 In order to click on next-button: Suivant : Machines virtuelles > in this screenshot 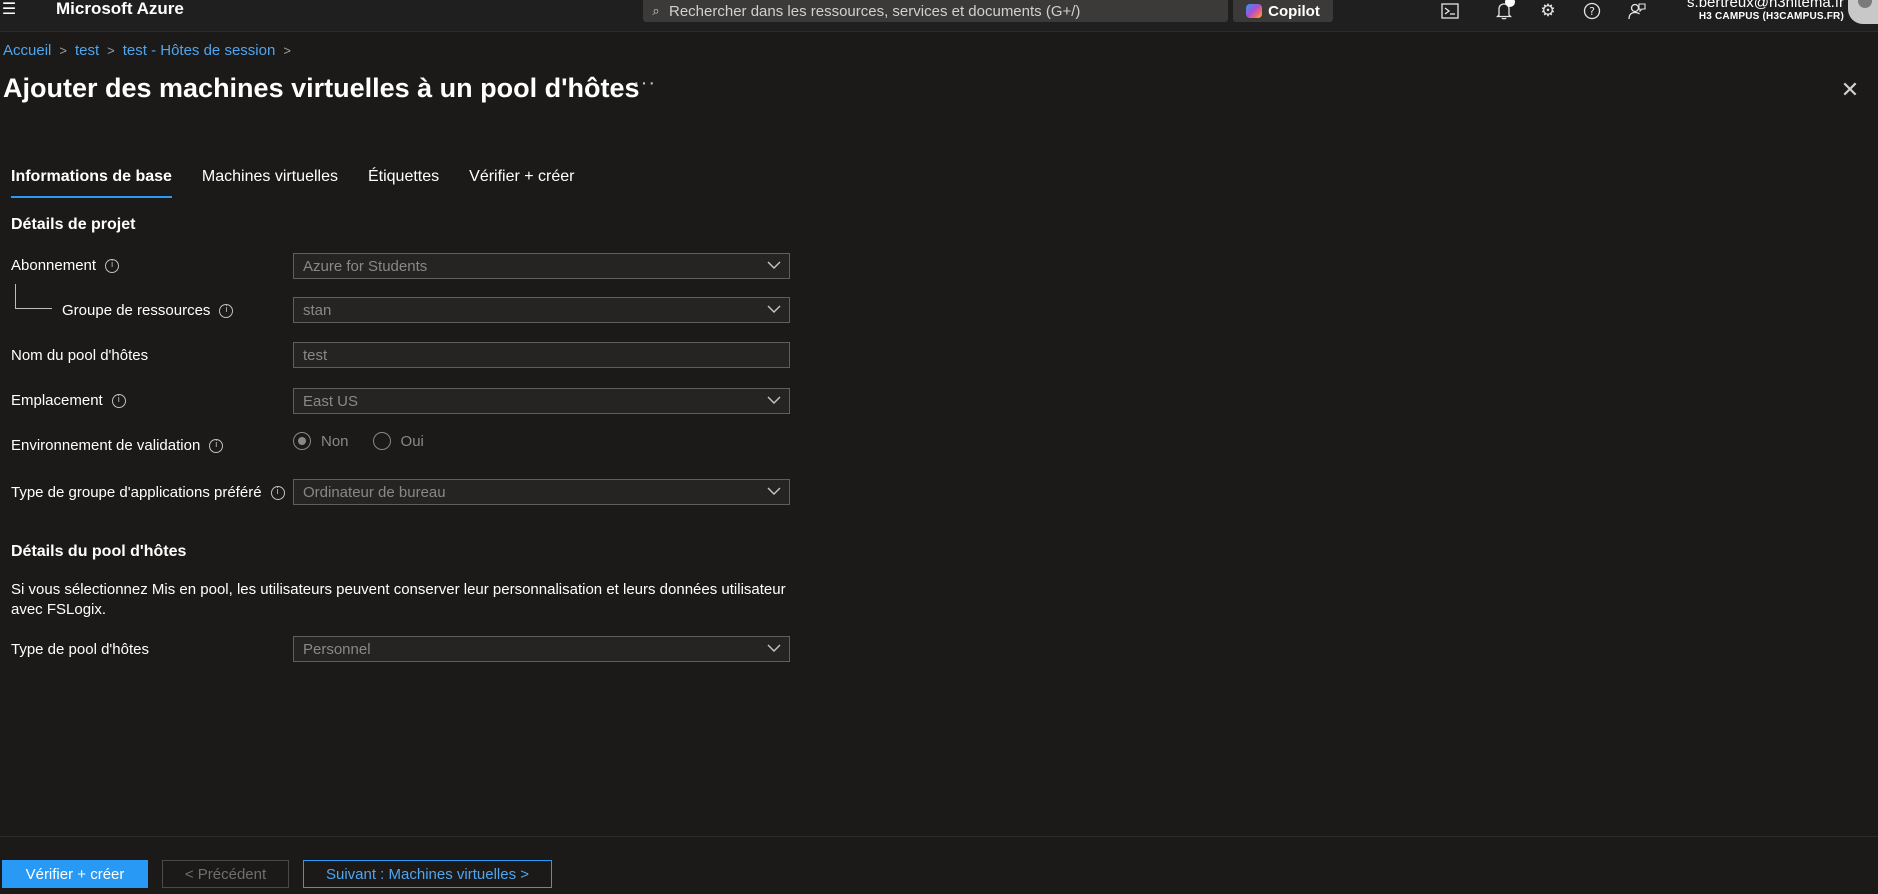, I will do `click(427, 874)`.